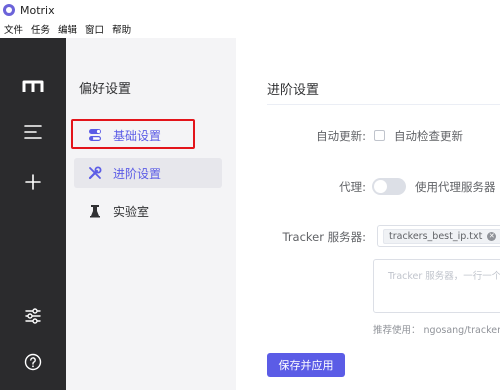 This screenshot has width=500, height=390. What do you see at coordinates (67, 29) in the screenshot?
I see `menu-edit: 编辑` at bounding box center [67, 29].